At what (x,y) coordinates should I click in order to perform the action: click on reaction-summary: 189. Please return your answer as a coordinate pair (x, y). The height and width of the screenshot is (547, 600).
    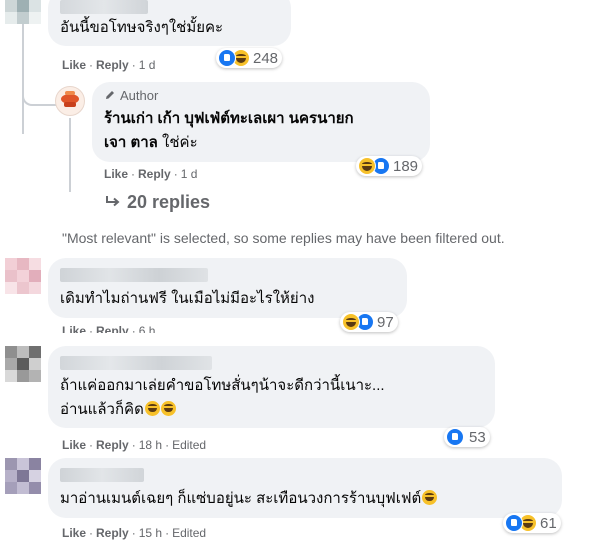
    Looking at the image, I should click on (389, 166).